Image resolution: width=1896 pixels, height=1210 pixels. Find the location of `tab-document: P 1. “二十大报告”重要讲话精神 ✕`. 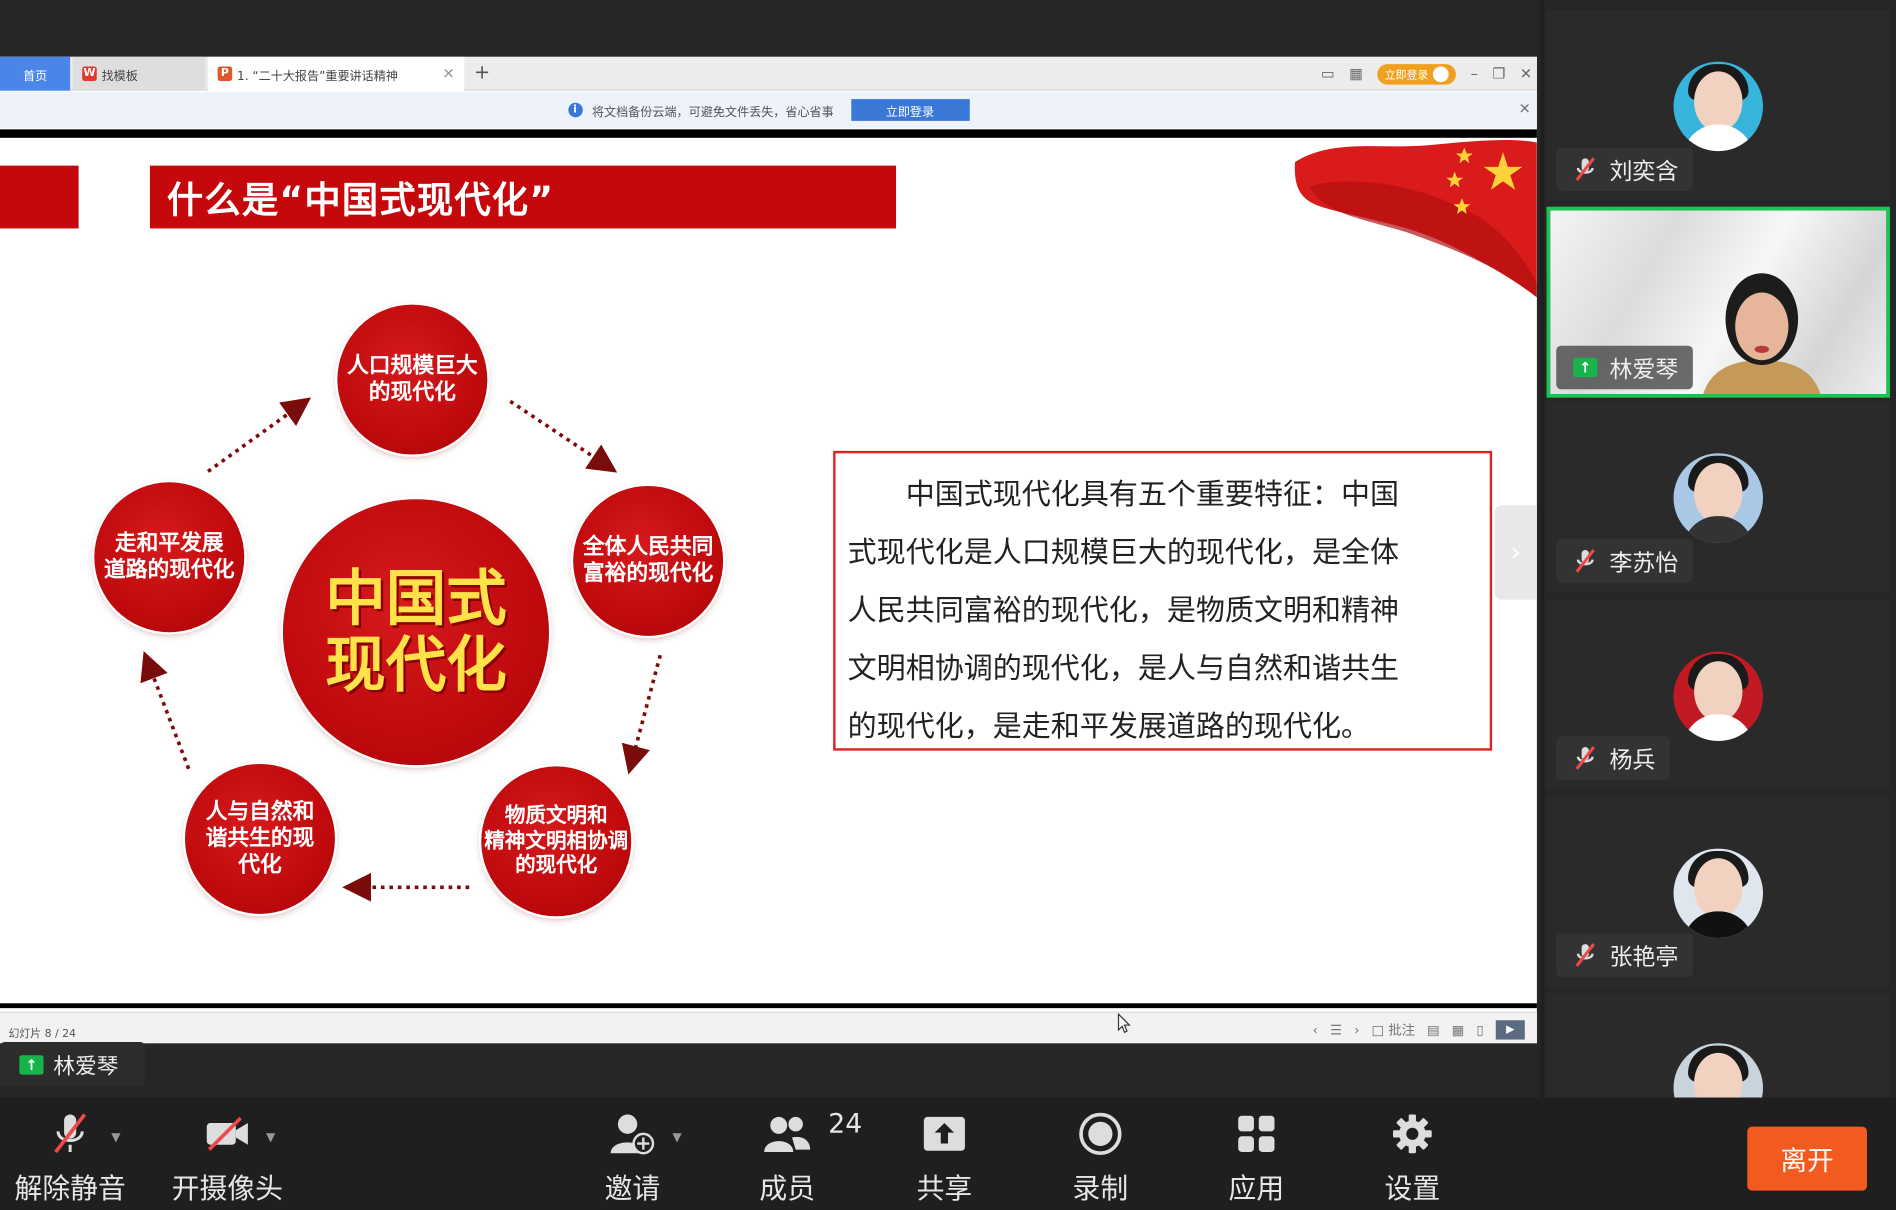

tab-document: P 1. “二十大报告”重要讲话精神 ✕ is located at coordinates (336, 73).